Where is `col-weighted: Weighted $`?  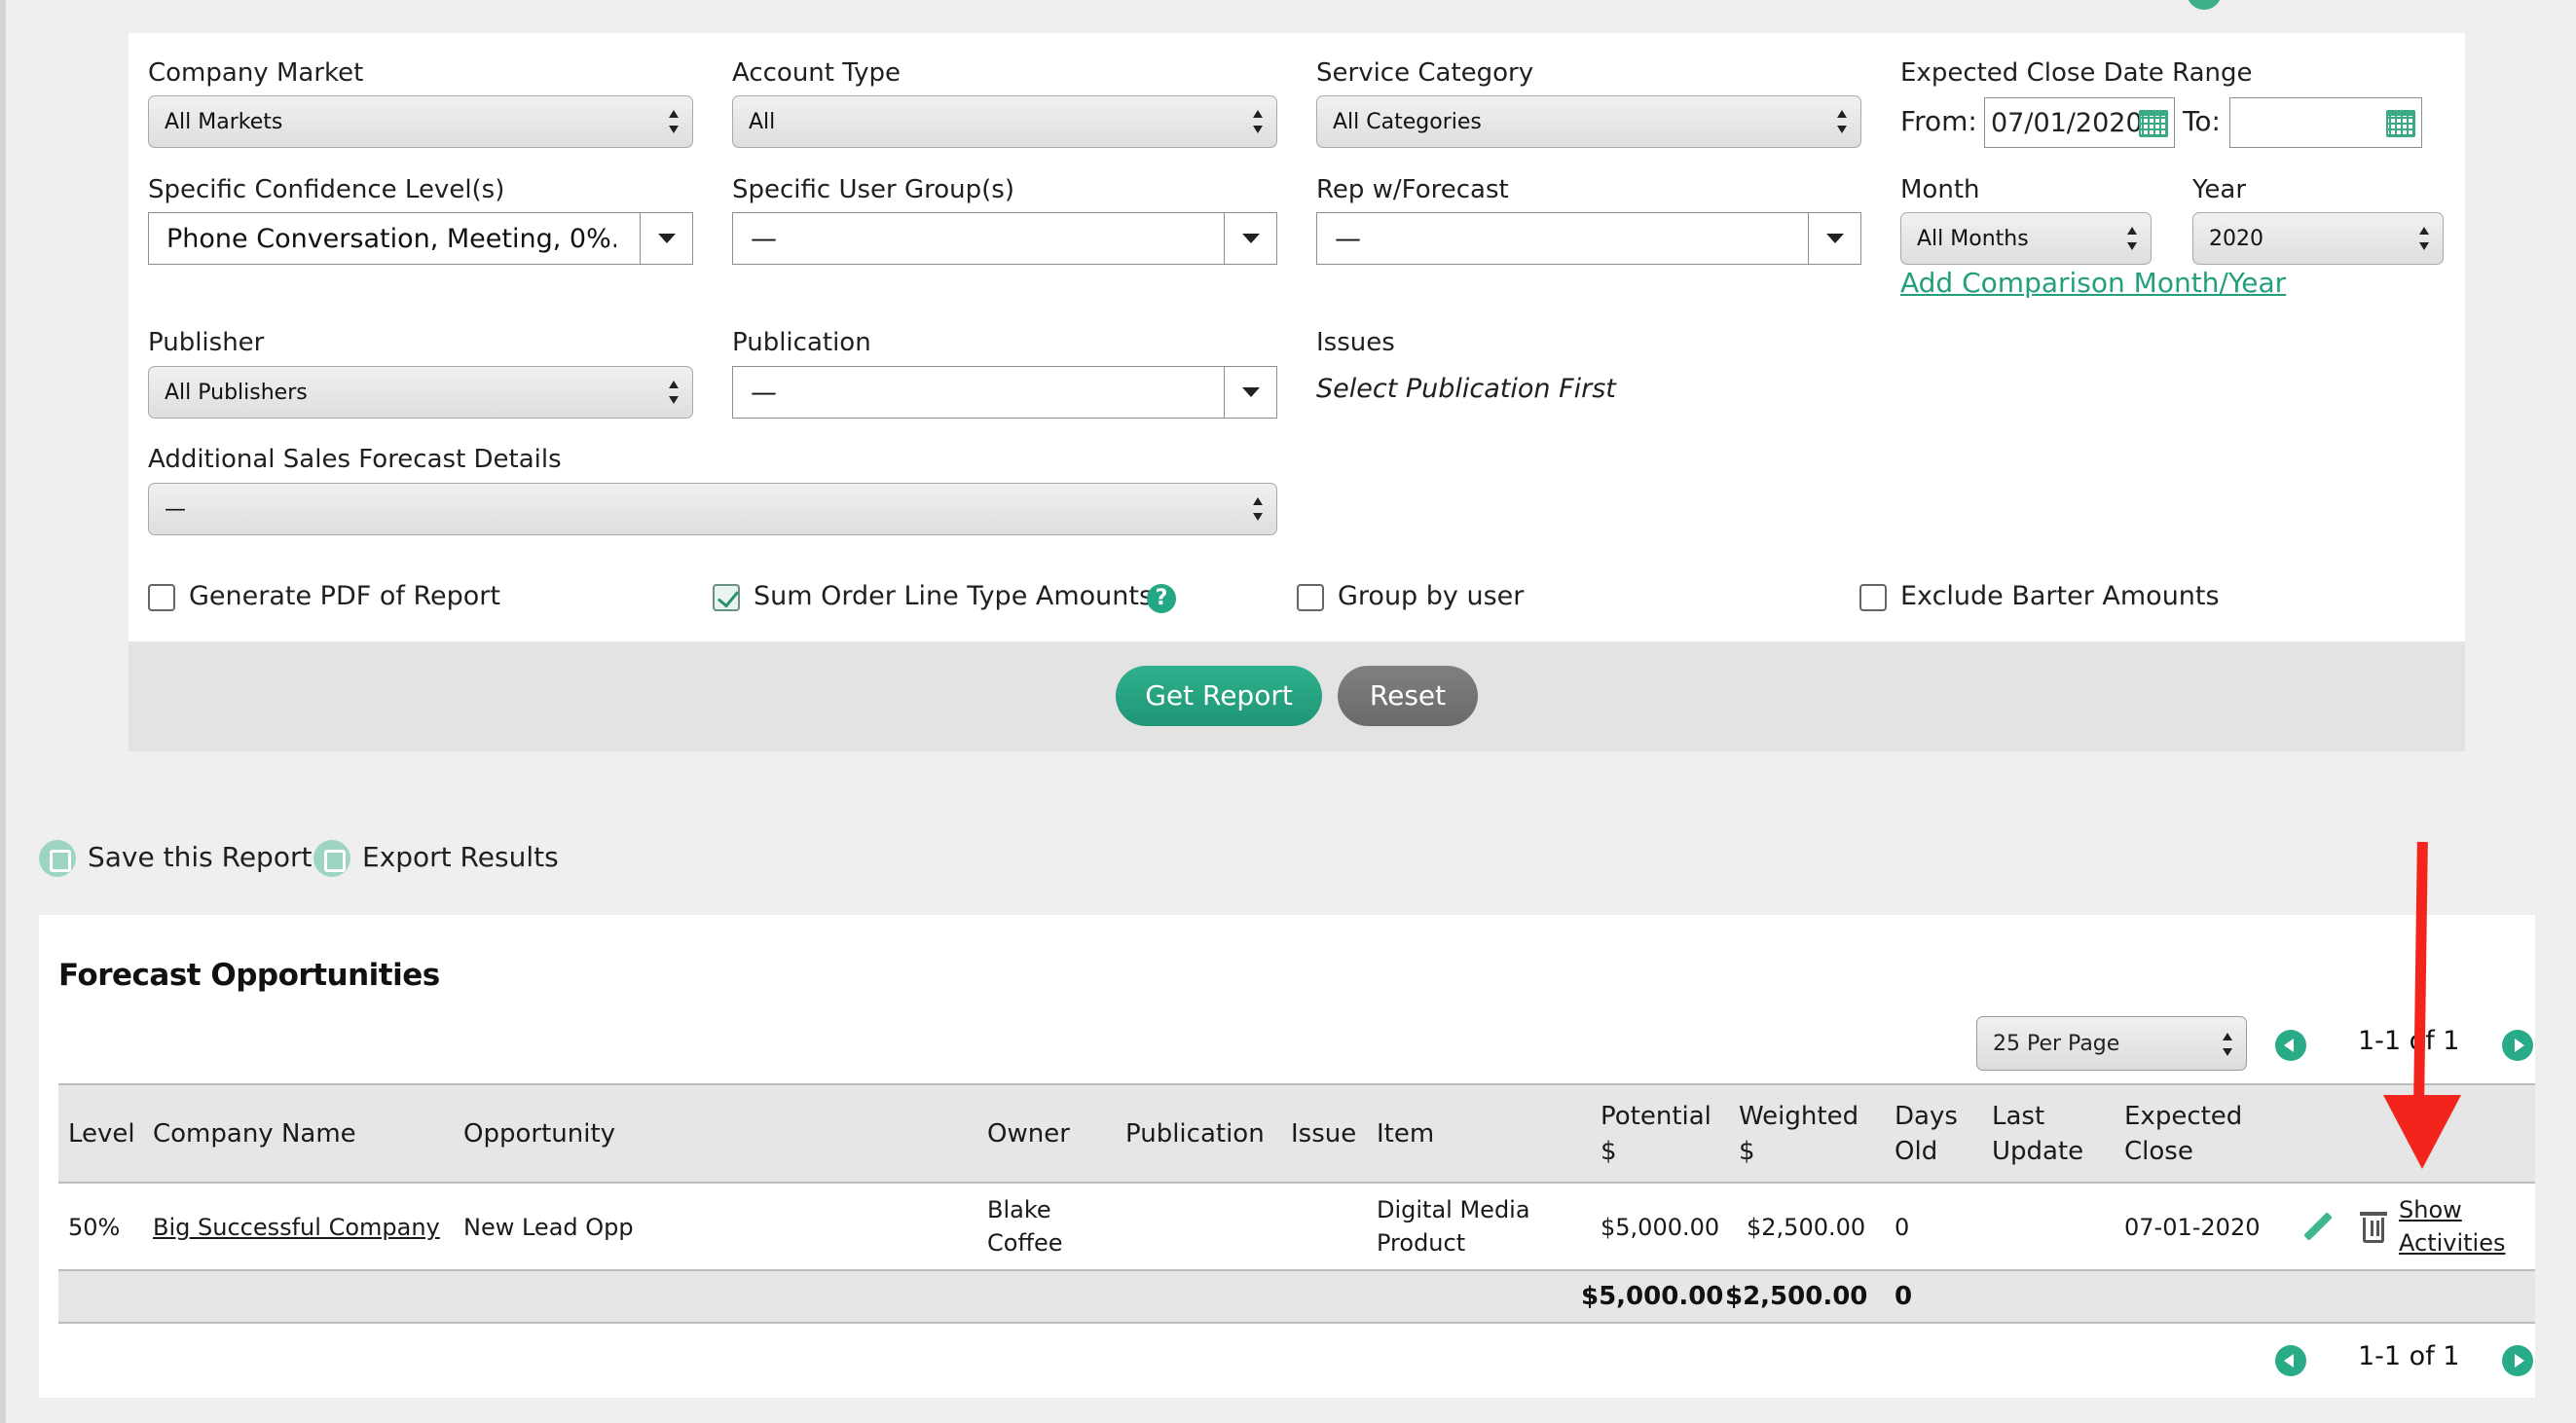
col-weighted: Weighted $ is located at coordinates (1798, 1134).